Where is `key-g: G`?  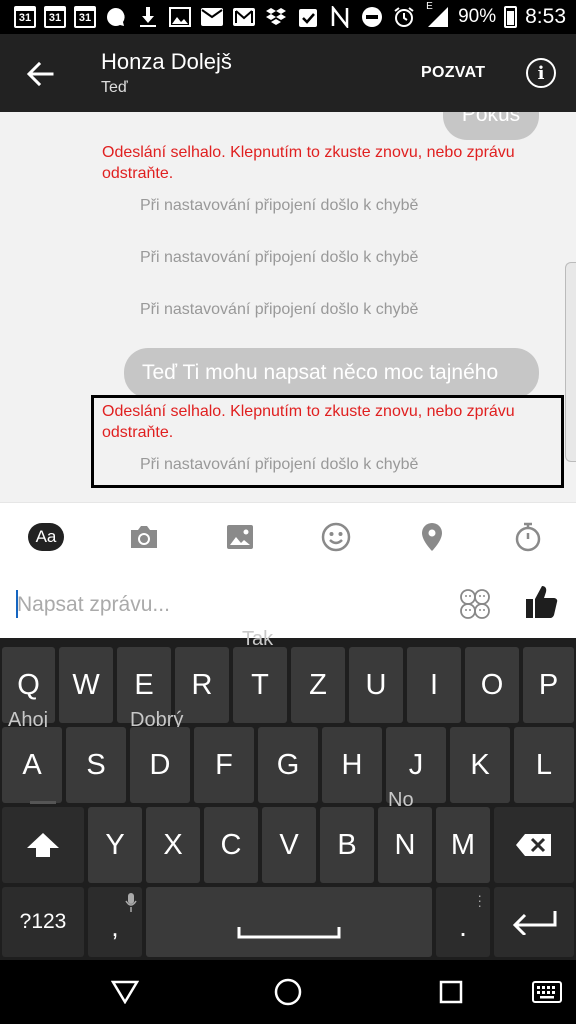
key-g: G is located at coordinates (288, 765).